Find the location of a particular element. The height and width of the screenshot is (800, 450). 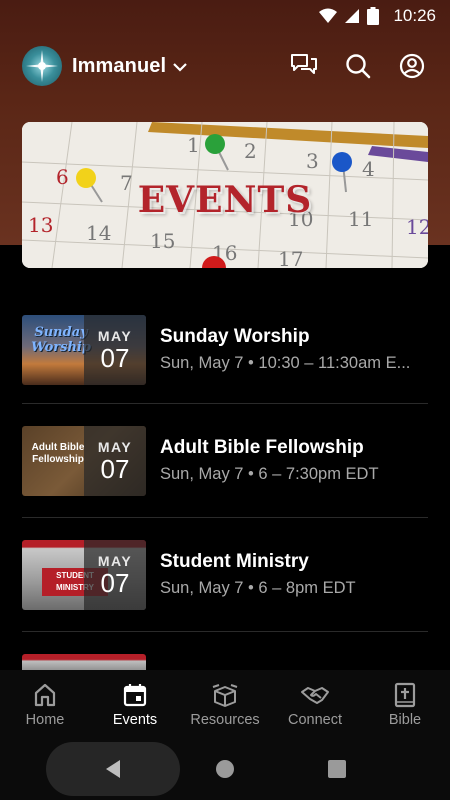

star-icon is located at coordinates (42, 66).